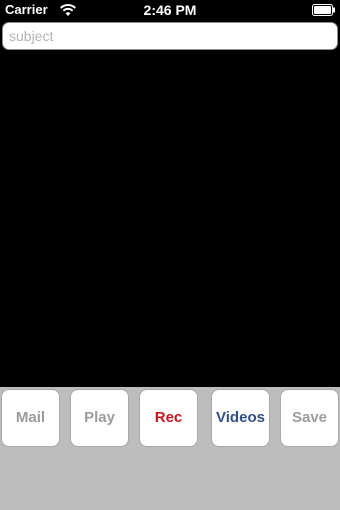 Image resolution: width=340 pixels, height=510 pixels. What do you see at coordinates (240, 418) in the screenshot?
I see `videos-button: Videos` at bounding box center [240, 418].